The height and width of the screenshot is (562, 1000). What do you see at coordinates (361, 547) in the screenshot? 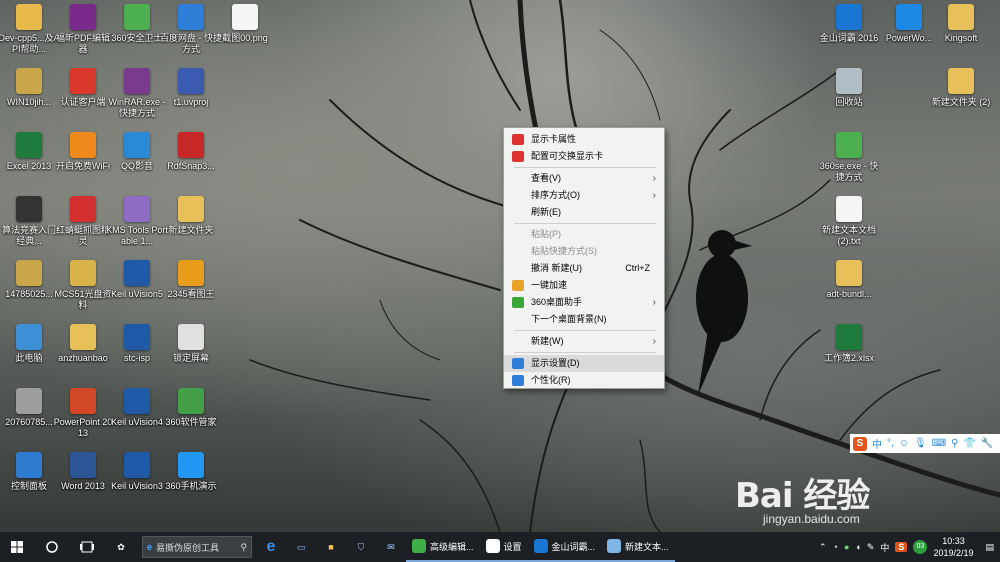
I see `store-button: ⛉` at bounding box center [361, 547].